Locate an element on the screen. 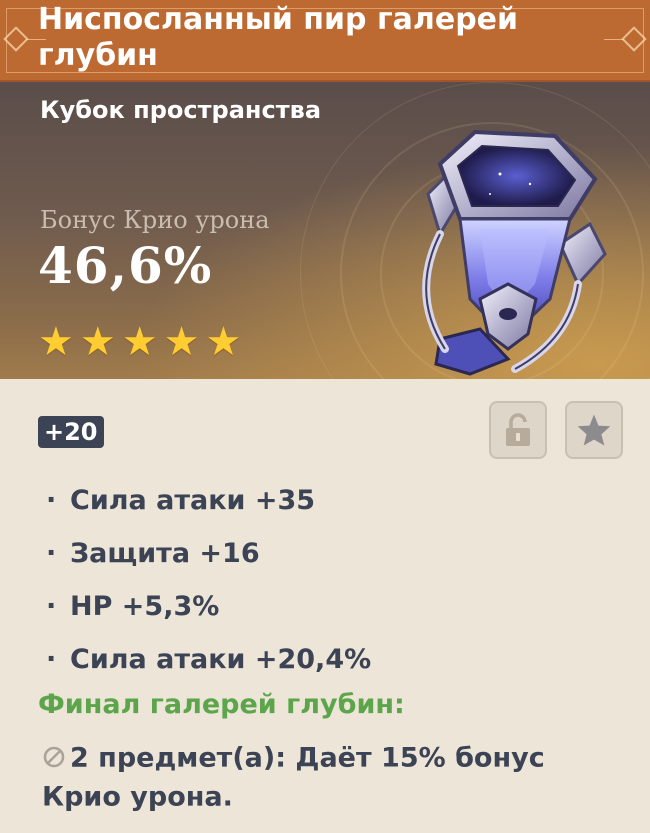 Image resolution: width=650 pixels, height=833 pixels. goblet-artifact-icon is located at coordinates (514, 252).